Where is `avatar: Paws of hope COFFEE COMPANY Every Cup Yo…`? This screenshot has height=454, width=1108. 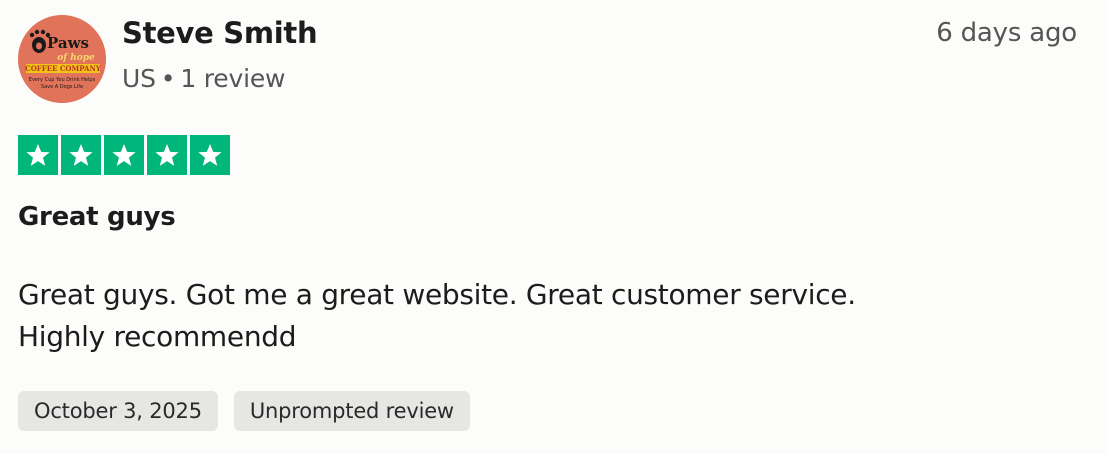
avatar: Paws of hope COFFEE COMPANY Every Cup Yo… is located at coordinates (62, 59).